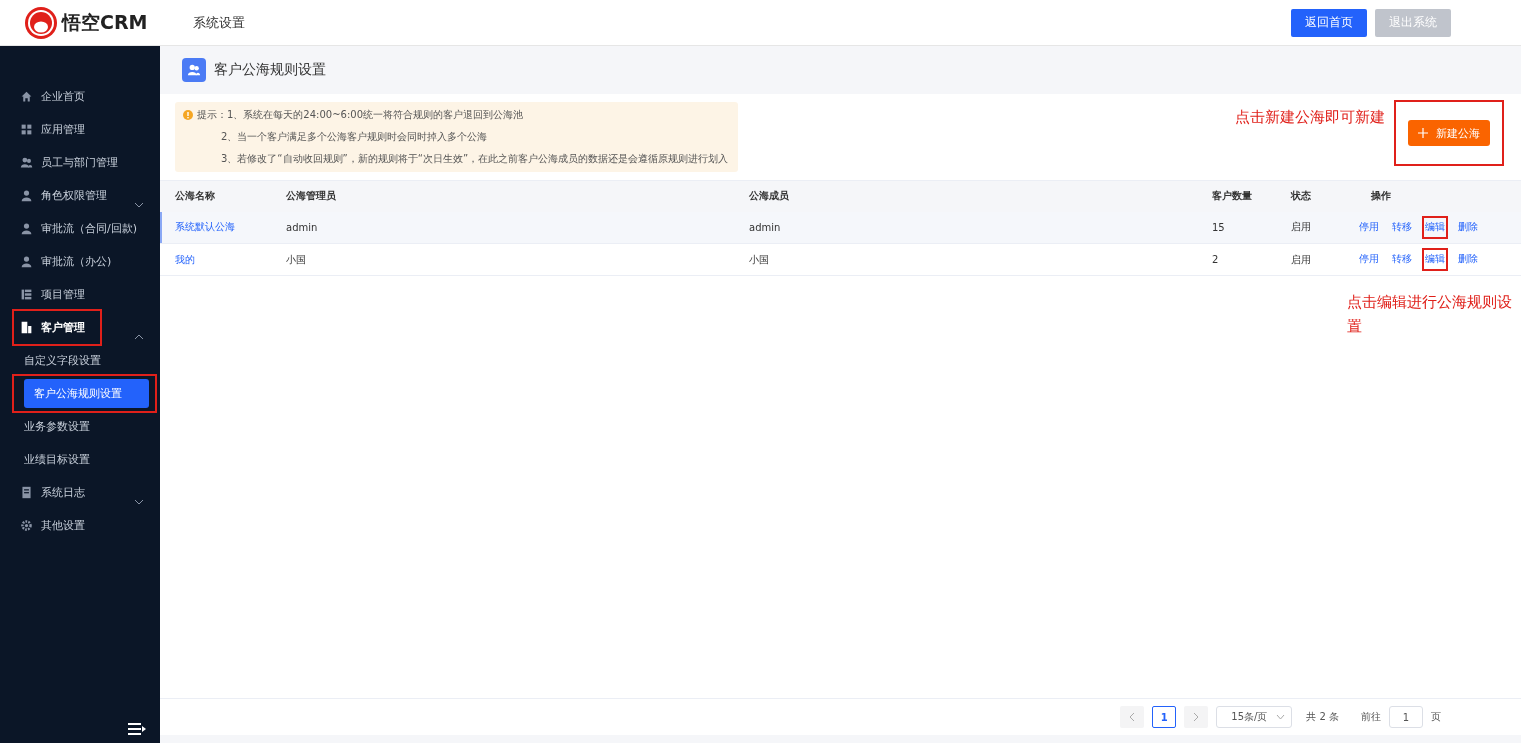 Image resolution: width=1521 pixels, height=743 pixels. Describe the element at coordinates (1438, 196) in the screenshot. I see `column-header: 操作` at that location.